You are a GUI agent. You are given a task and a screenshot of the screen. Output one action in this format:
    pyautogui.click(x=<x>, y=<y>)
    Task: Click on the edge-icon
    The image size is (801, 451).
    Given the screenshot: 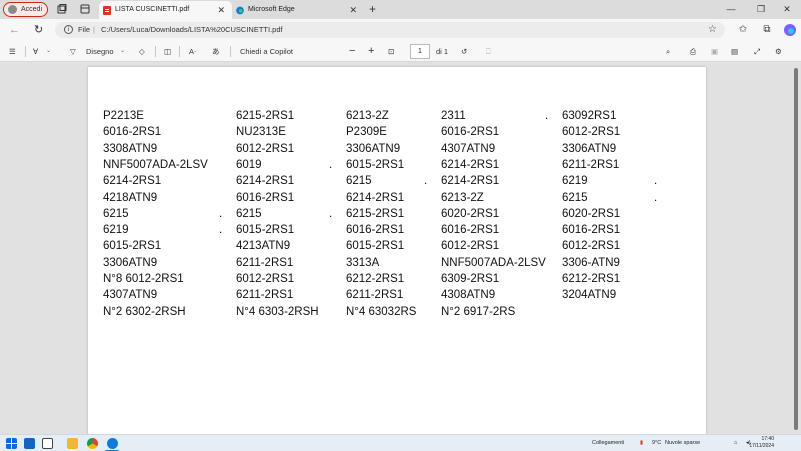 What is the action you would take?
    pyautogui.click(x=112, y=443)
    